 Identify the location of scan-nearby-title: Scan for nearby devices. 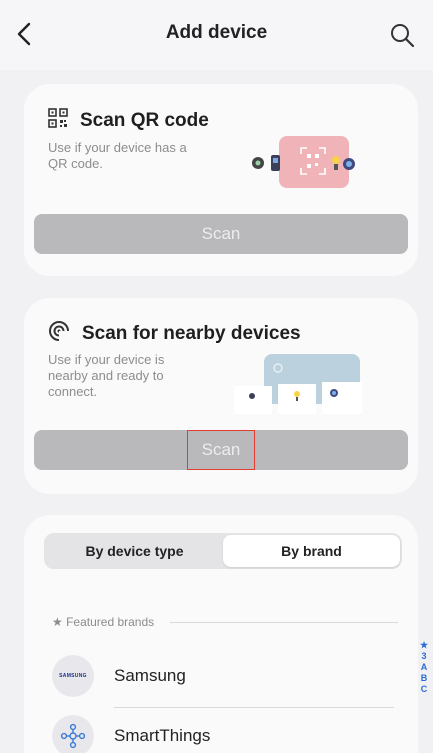
(191, 333).